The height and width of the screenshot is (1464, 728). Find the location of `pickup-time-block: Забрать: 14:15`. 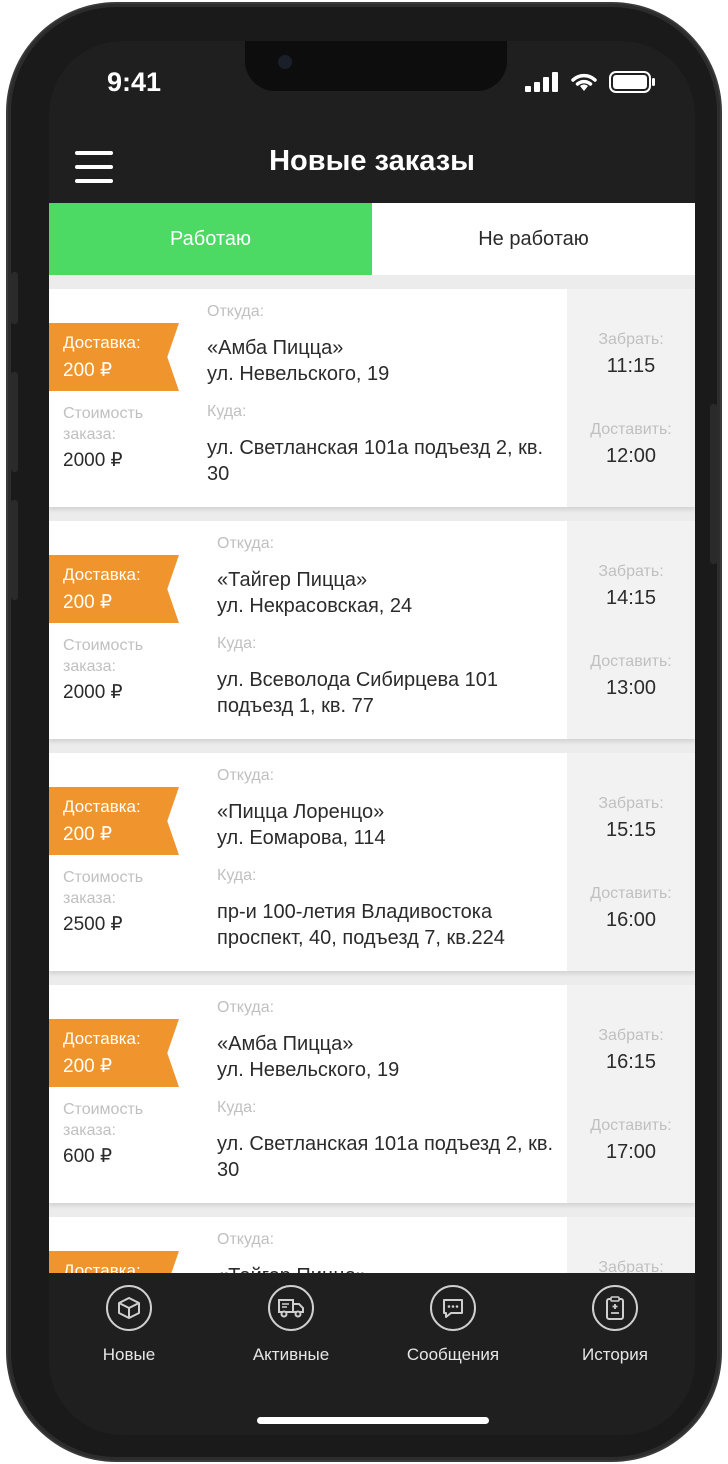

pickup-time-block: Забрать: 14:15 is located at coordinates (631, 586).